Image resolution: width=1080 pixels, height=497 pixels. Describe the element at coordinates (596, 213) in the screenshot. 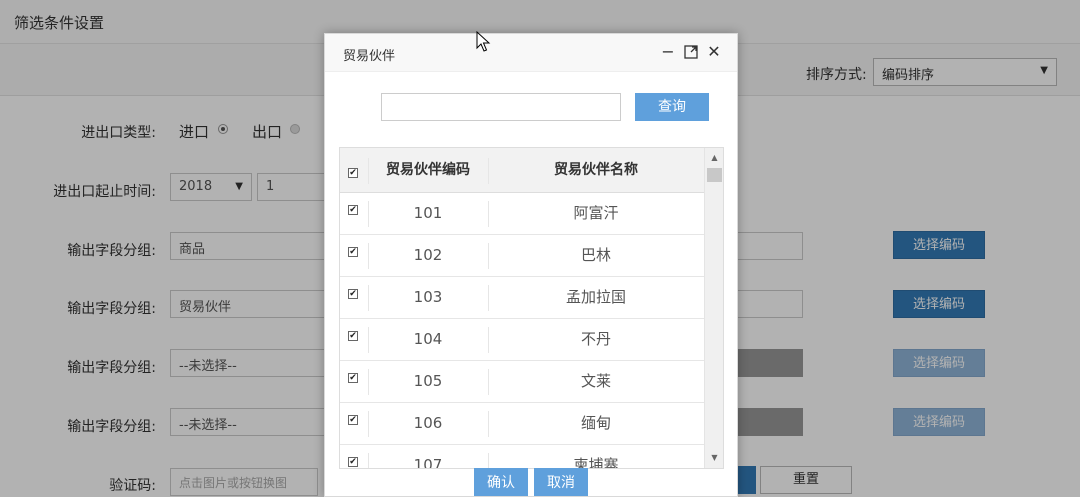

I see `row-name: 阿富汗` at that location.